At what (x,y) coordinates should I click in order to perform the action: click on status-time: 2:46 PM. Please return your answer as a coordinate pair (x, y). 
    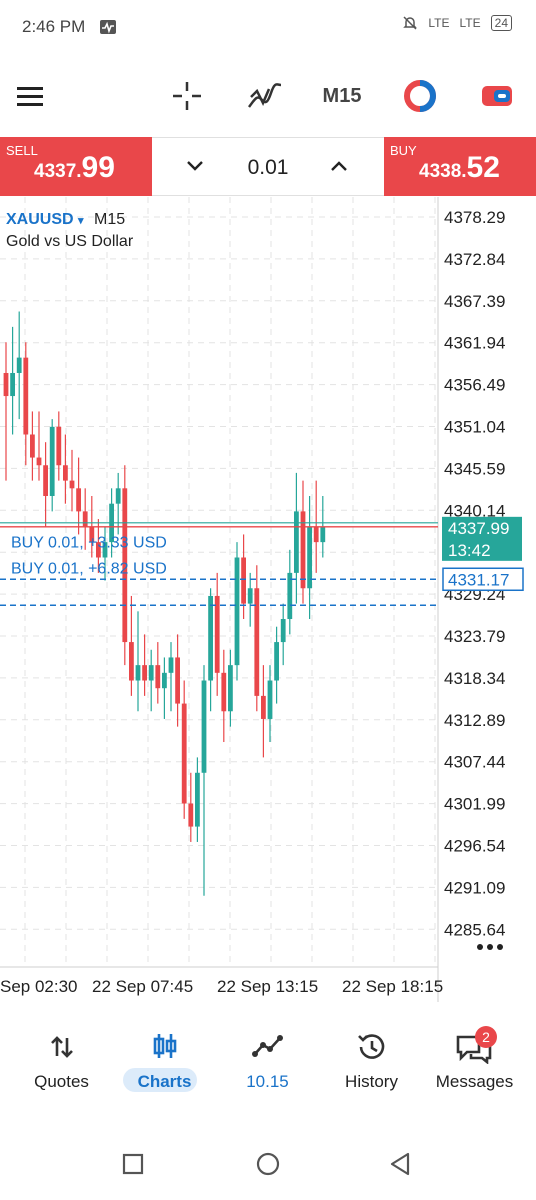
    Looking at the image, I should click on (54, 26).